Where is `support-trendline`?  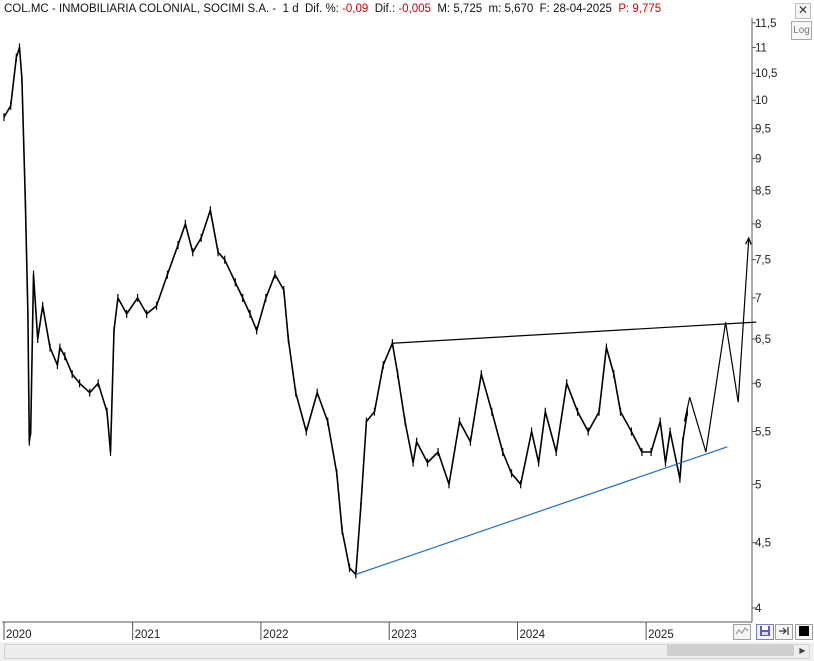 support-trendline is located at coordinates (541, 510).